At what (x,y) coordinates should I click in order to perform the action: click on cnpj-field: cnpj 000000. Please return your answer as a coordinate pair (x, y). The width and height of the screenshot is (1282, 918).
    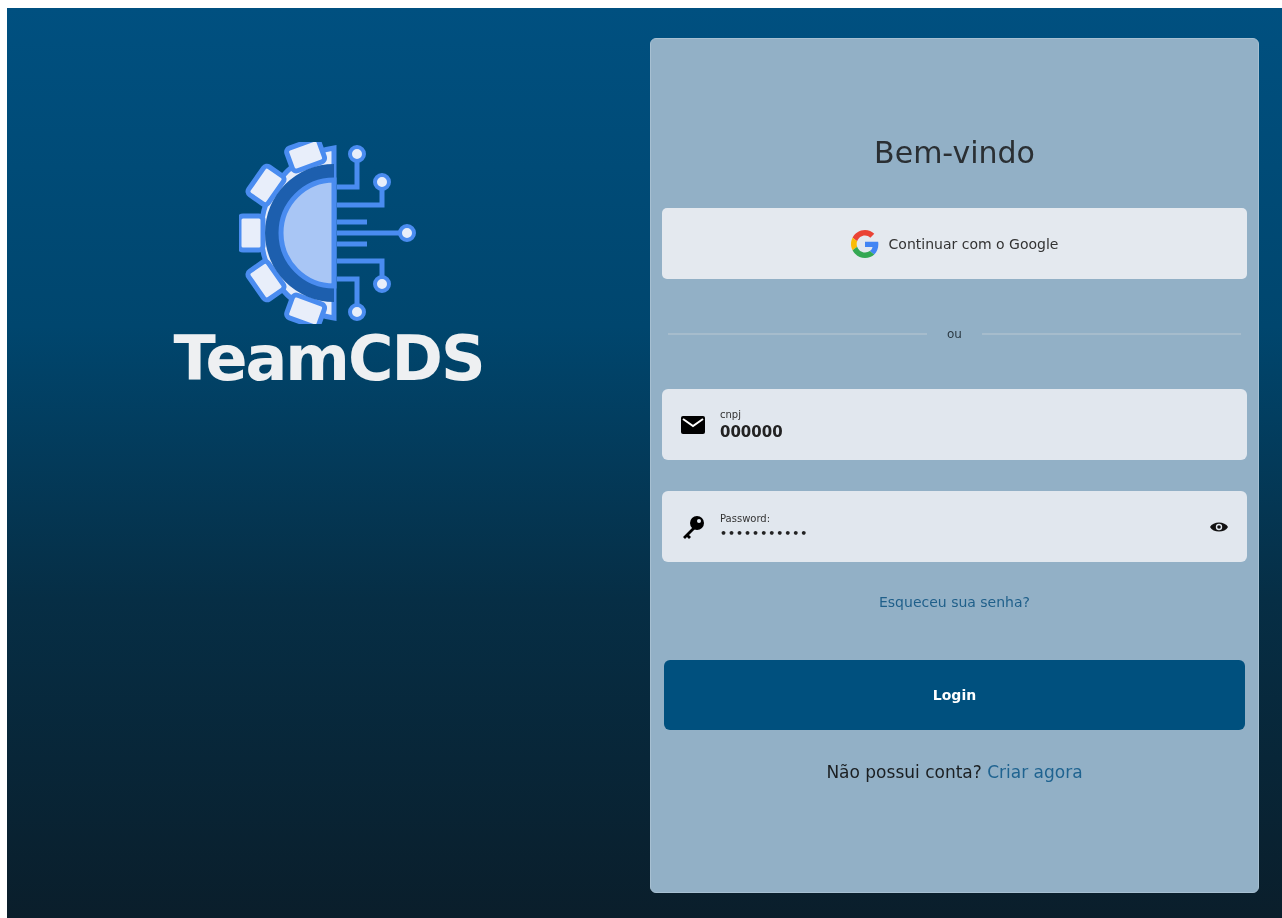
    Looking at the image, I should click on (954, 424).